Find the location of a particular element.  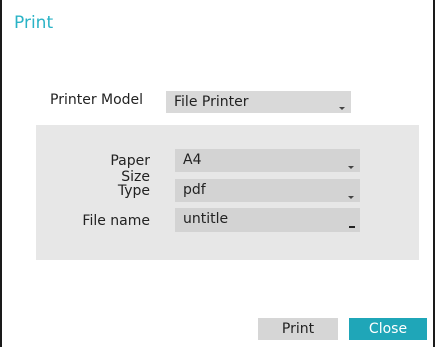

printer-model-label: Printer Model is located at coordinates (97, 100).